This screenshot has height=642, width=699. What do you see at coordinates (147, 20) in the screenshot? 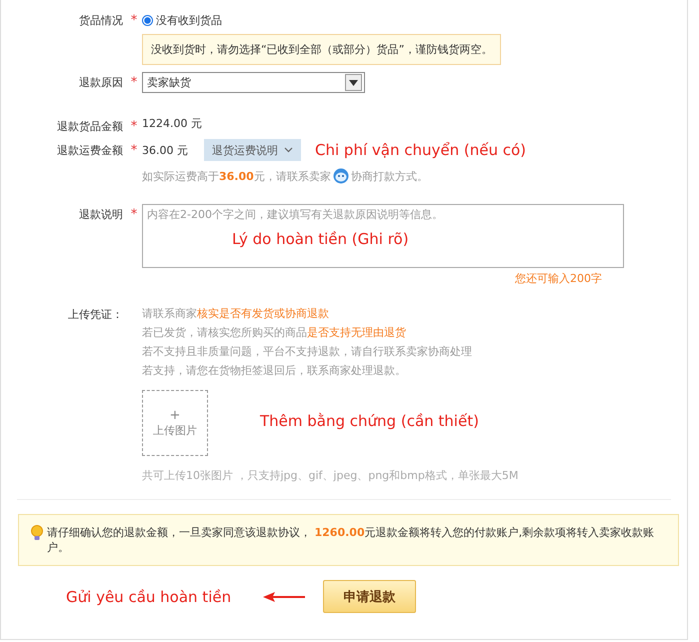
I see `radio-button` at bounding box center [147, 20].